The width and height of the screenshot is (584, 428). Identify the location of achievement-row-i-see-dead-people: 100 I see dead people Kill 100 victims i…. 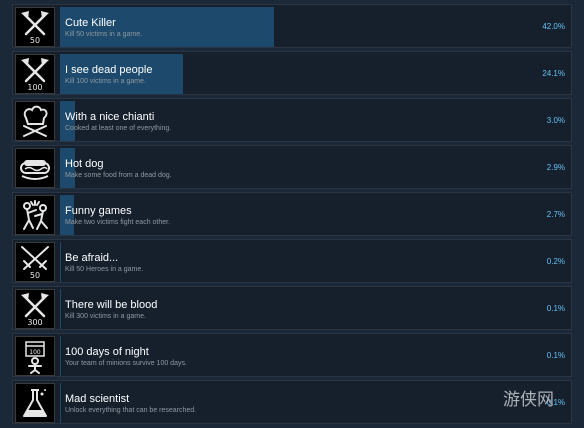
(292, 73).